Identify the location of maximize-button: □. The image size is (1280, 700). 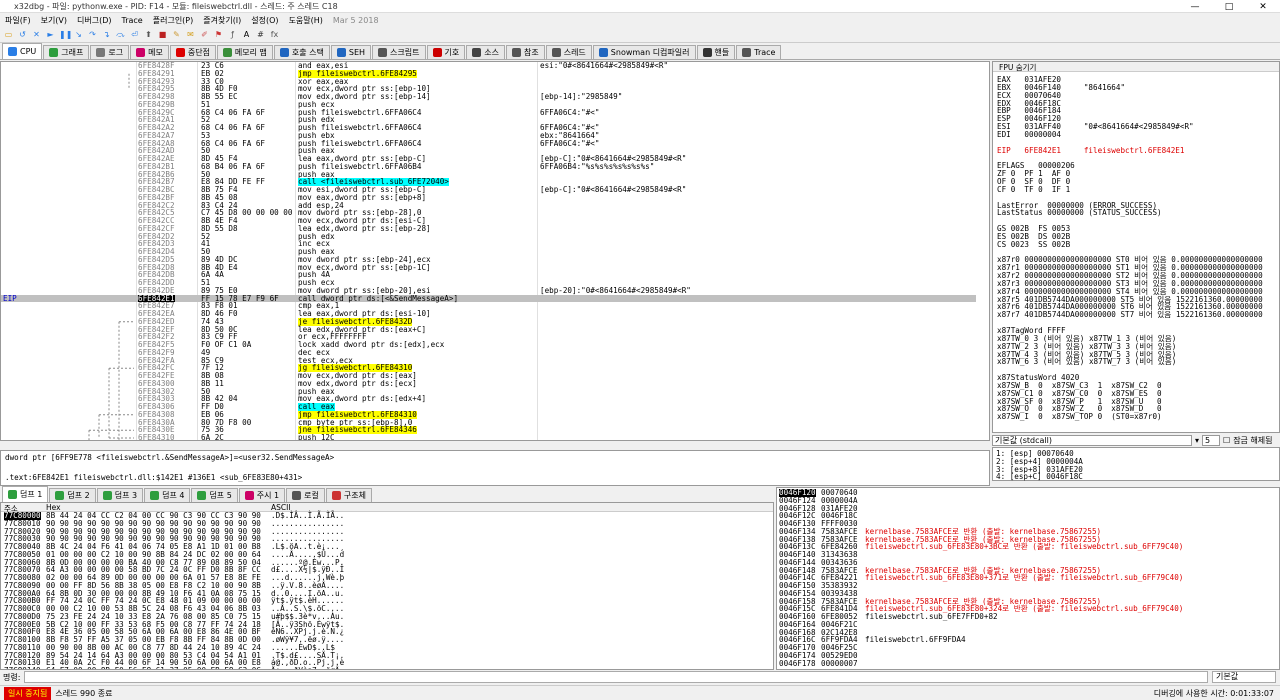
(1229, 6).